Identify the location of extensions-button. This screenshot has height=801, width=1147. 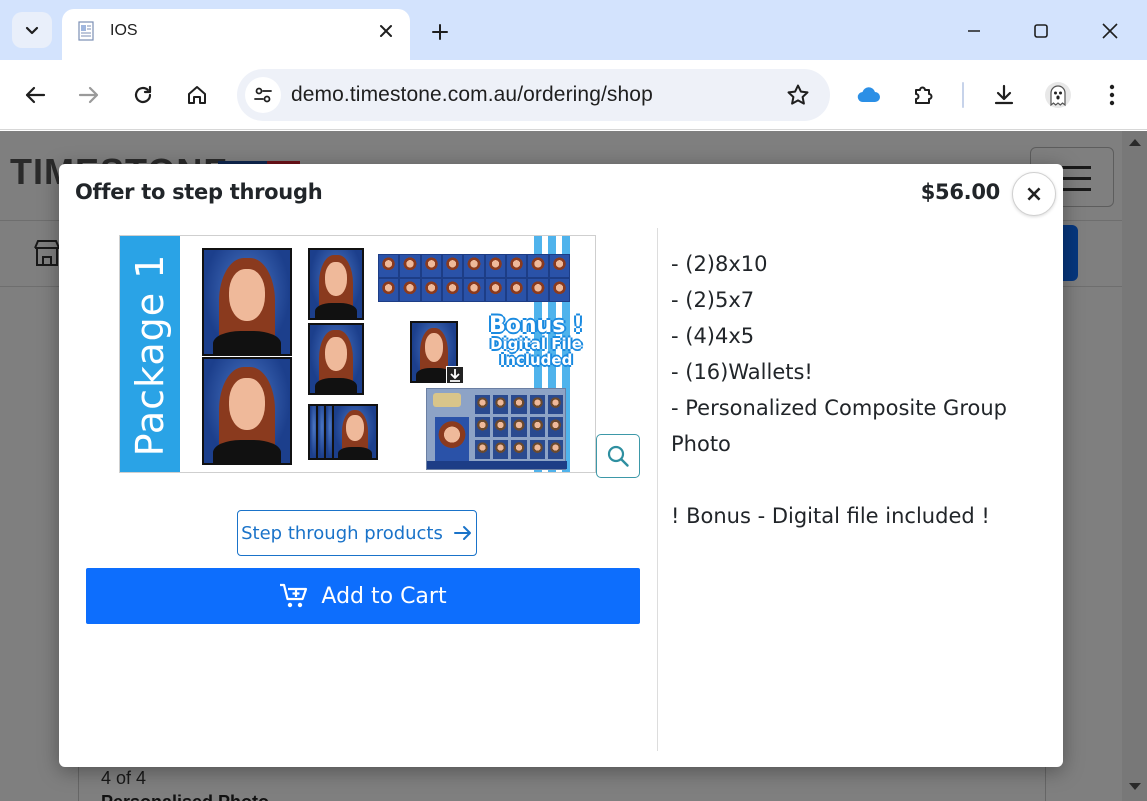
(924, 95).